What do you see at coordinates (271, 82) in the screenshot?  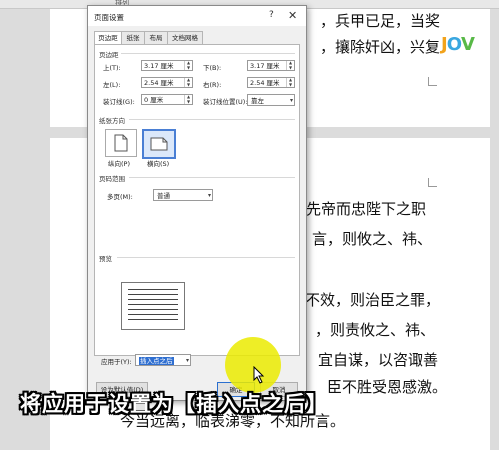 I see `right-margin-input: 2.54 厘米 ▲ ▼` at bounding box center [271, 82].